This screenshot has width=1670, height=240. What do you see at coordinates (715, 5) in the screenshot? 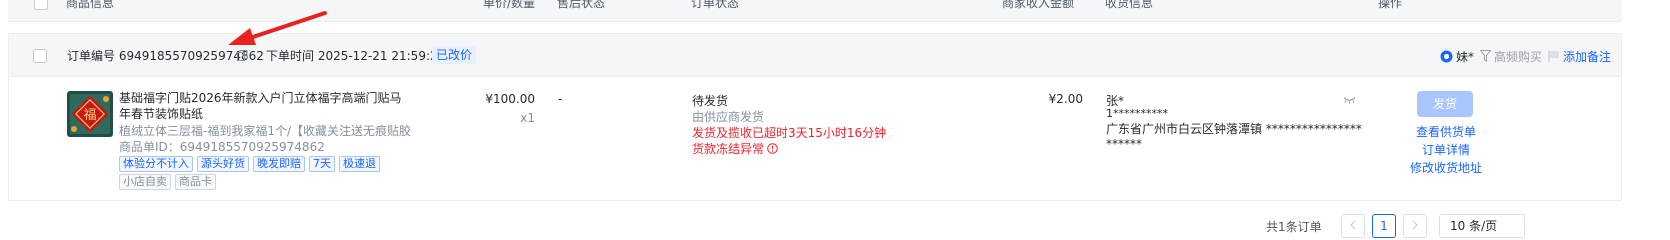
I see `col-order-status: 订单状态` at bounding box center [715, 5].